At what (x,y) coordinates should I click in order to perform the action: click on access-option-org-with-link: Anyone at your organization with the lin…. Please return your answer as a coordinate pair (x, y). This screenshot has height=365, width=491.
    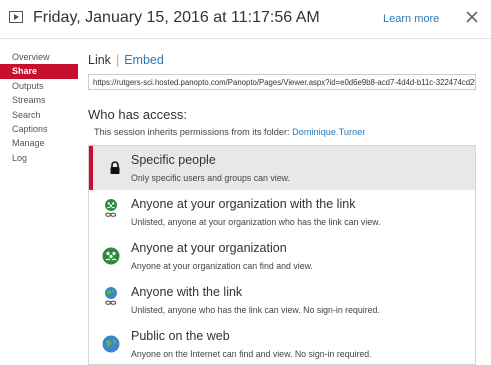
    Looking at the image, I should click on (282, 212).